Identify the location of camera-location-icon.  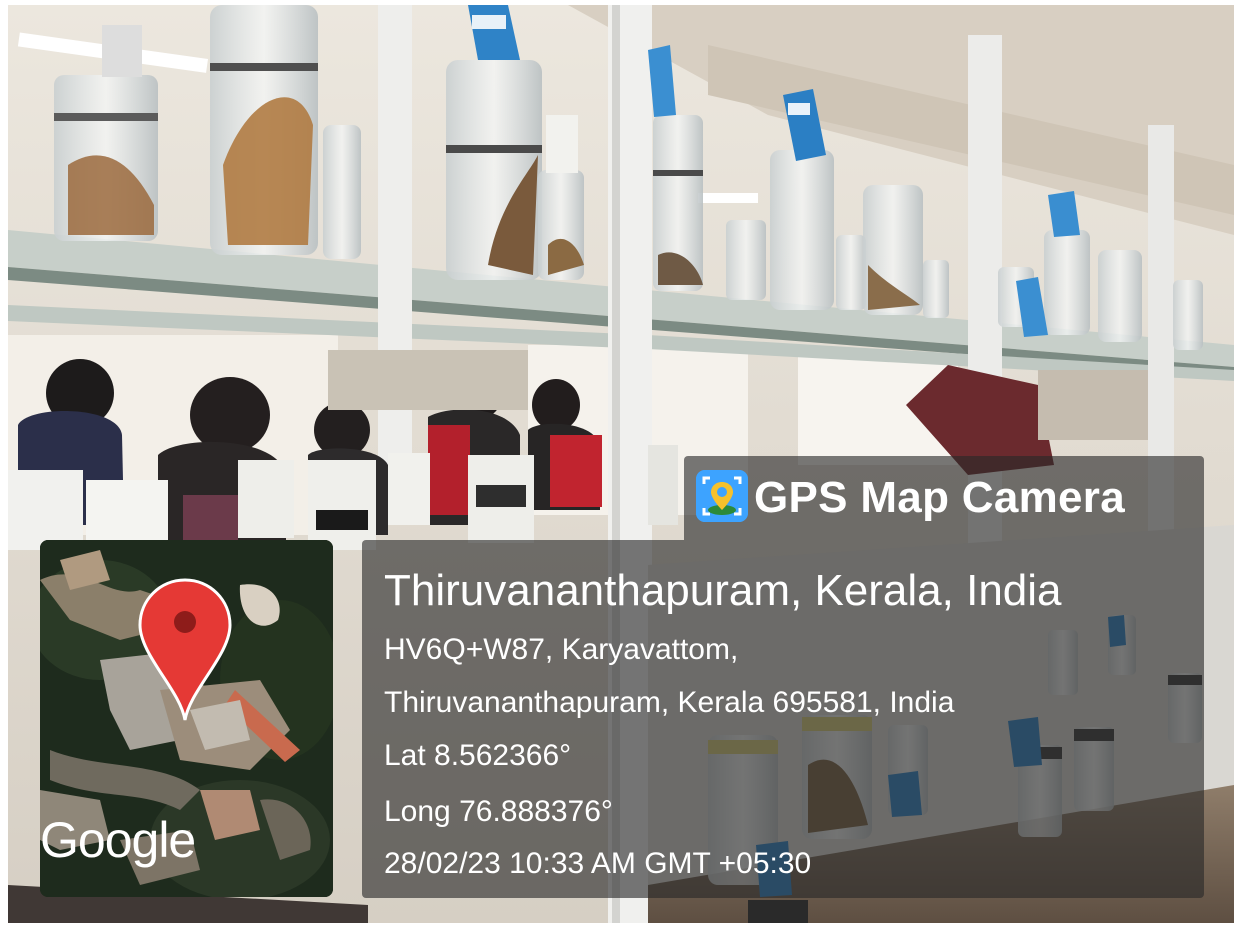
(722, 496).